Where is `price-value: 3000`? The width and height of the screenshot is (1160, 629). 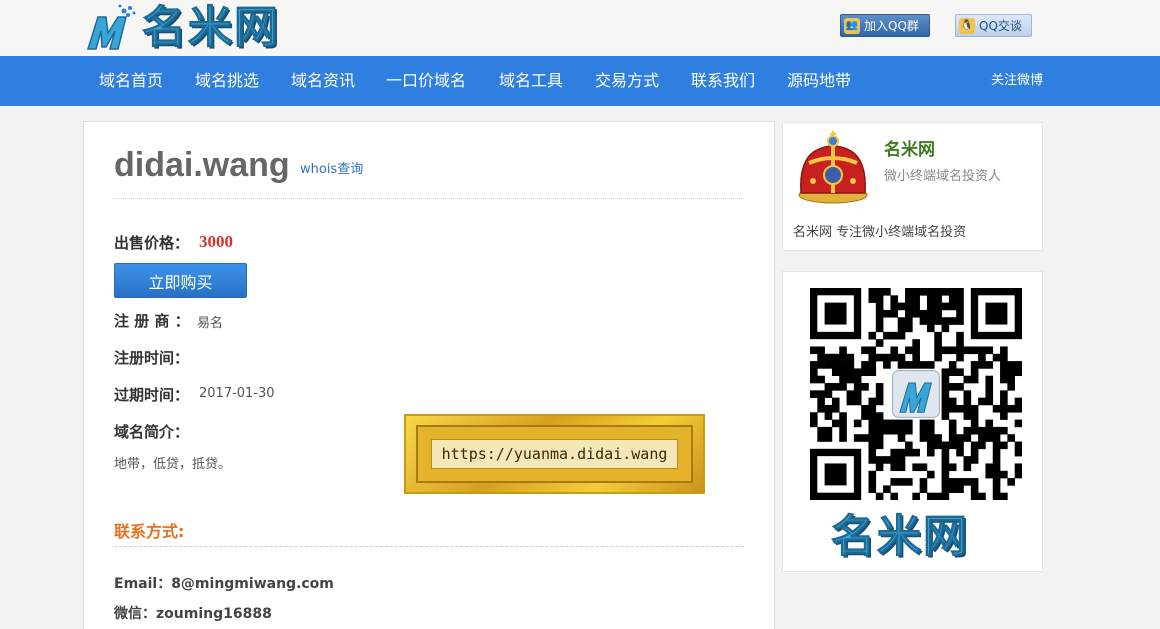 price-value: 3000 is located at coordinates (216, 241).